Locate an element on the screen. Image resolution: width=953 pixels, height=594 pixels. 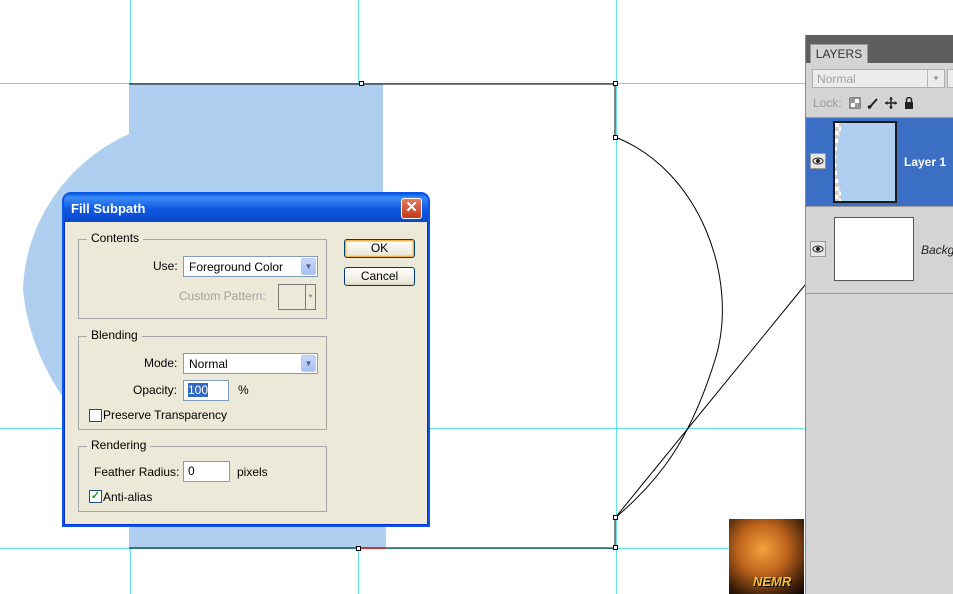
mode-dropdown: Normal ▼ is located at coordinates (250, 363).